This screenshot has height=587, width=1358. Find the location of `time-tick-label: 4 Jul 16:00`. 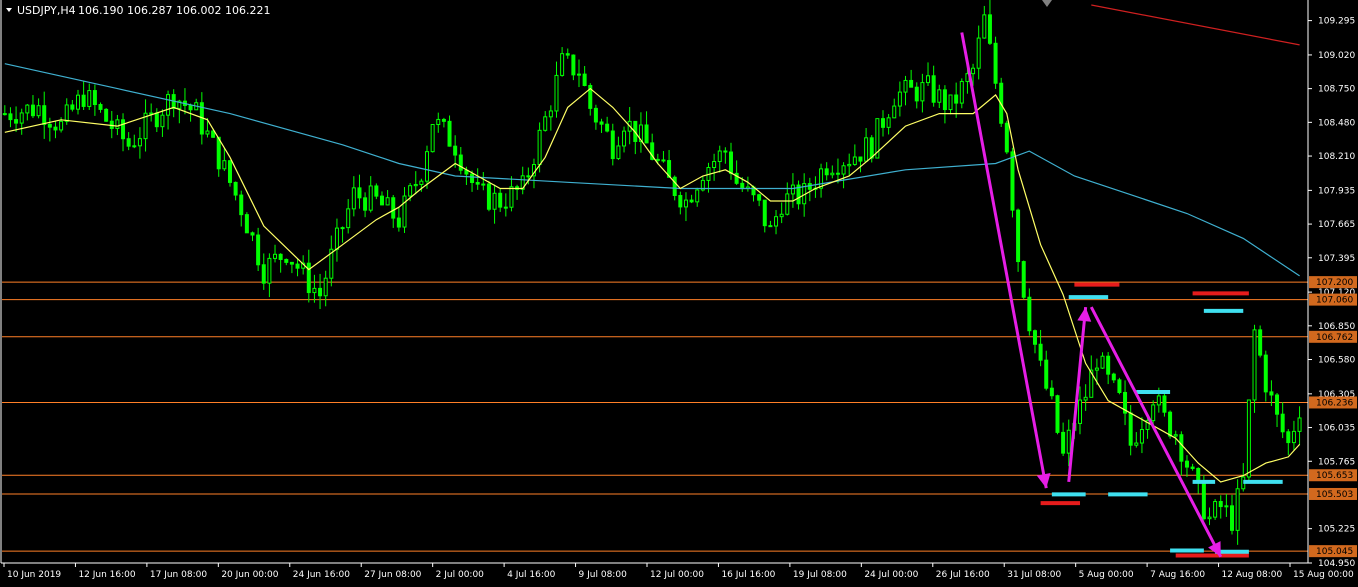

time-tick-label: 4 Jul 16:00 is located at coordinates (531, 575).